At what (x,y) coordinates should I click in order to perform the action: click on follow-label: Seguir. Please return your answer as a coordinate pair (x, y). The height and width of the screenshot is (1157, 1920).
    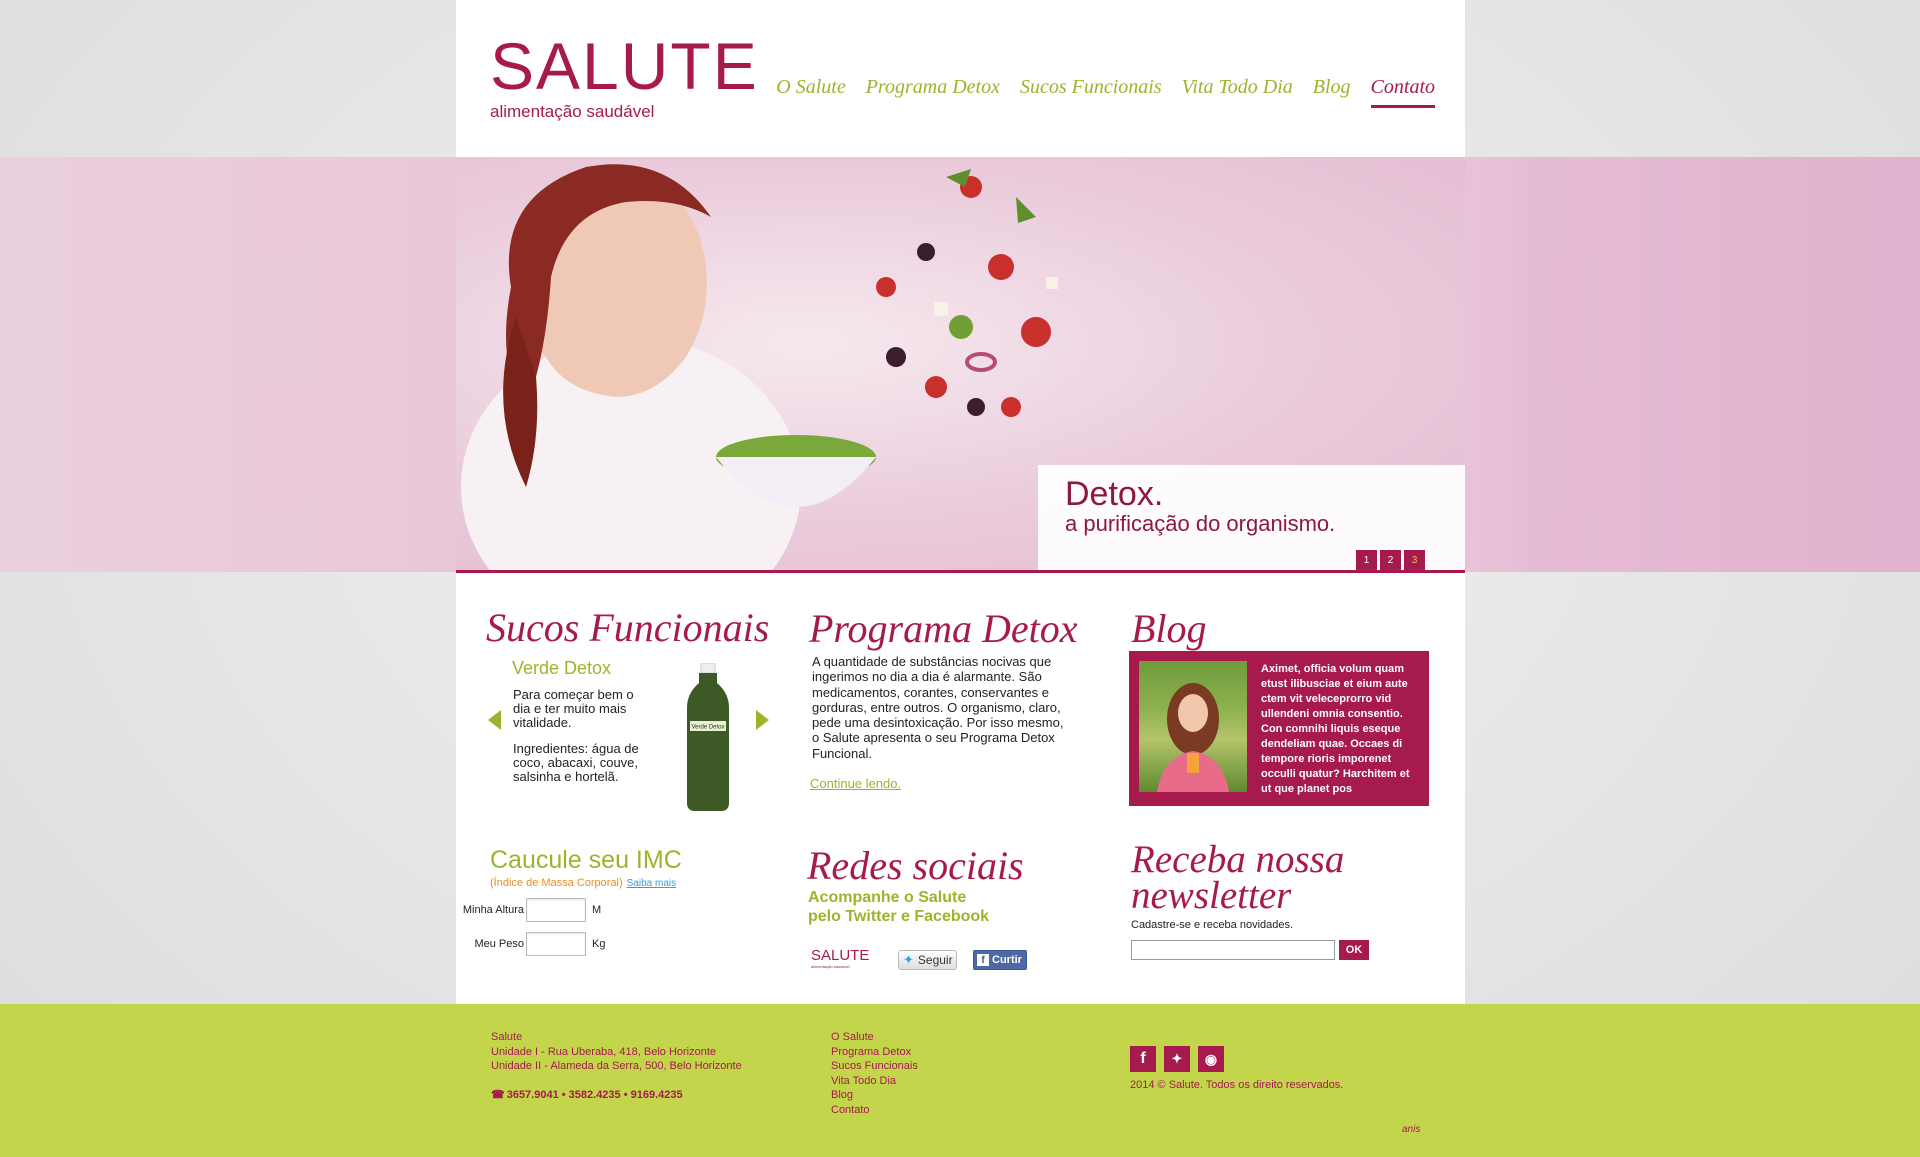
    Looking at the image, I should click on (935, 960).